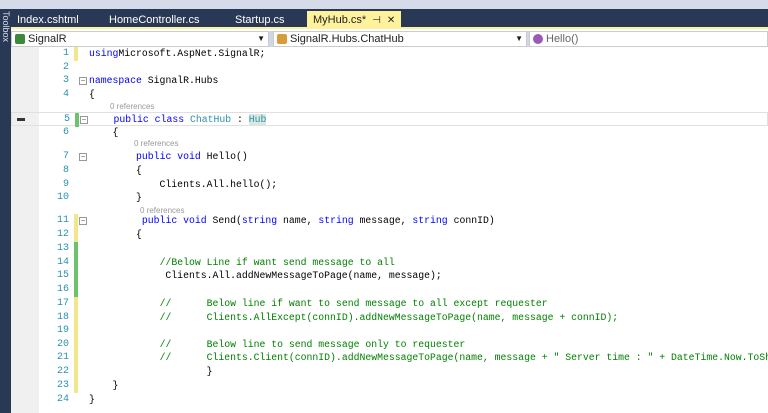 The height and width of the screenshot is (413, 768). Describe the element at coordinates (389, 68) in the screenshot. I see `code-line: 2` at that location.